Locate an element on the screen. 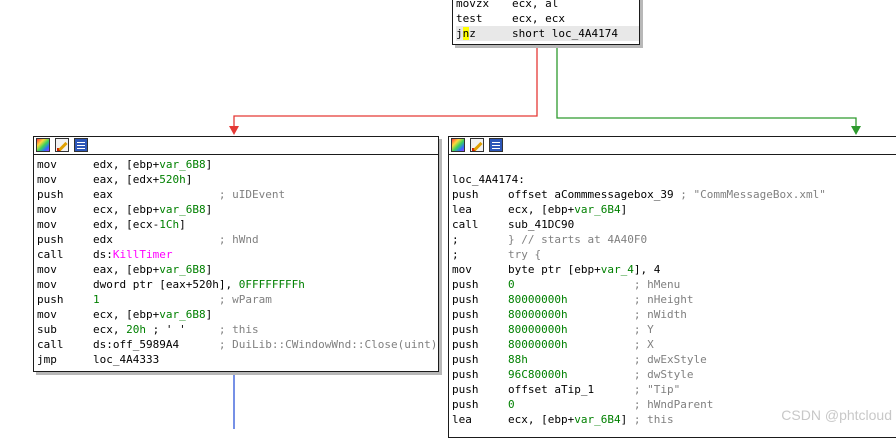 The height and width of the screenshot is (438, 896). instruction-line: lea ecx, [ebp+var_6B4] is located at coordinates (674, 209).